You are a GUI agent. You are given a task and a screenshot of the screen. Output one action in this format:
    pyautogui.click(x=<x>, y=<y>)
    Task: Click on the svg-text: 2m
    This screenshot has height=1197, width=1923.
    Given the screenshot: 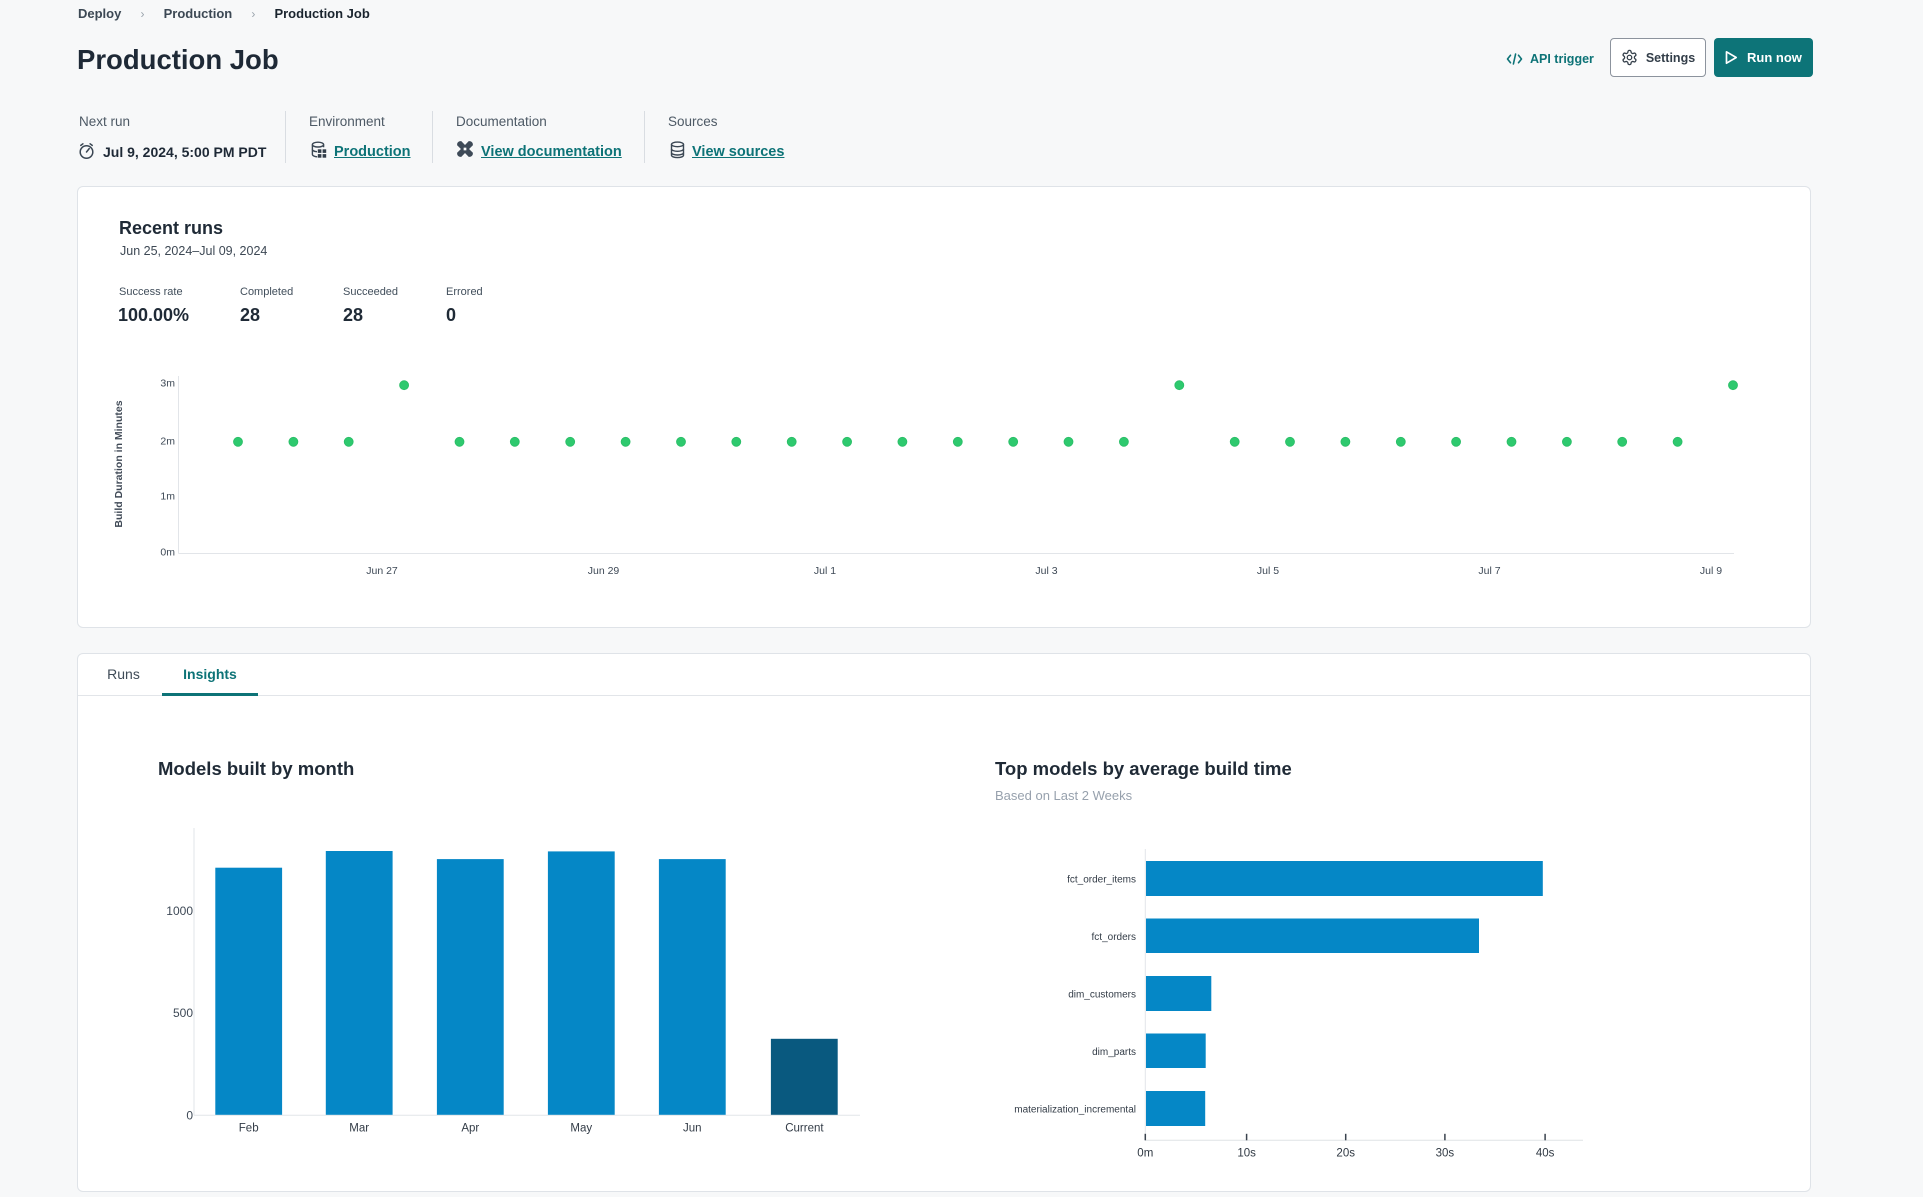 What is the action you would take?
    pyautogui.click(x=167, y=441)
    